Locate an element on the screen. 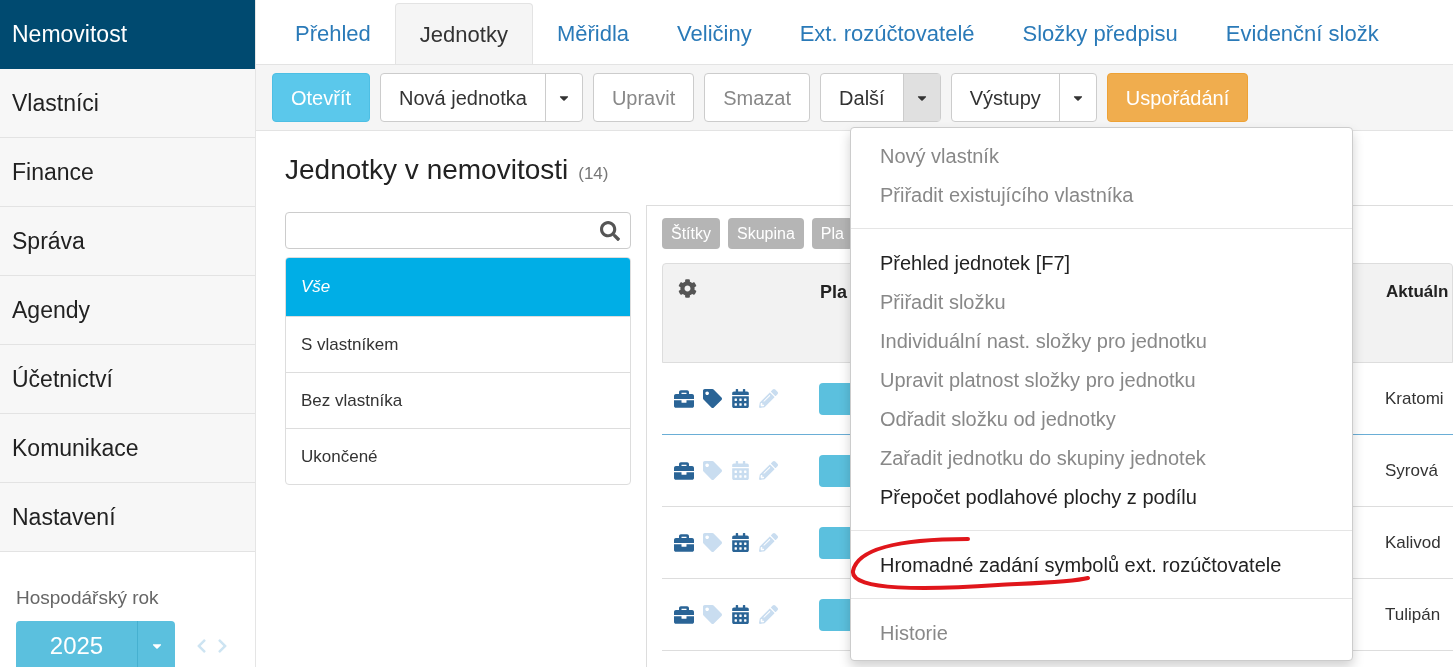 The image size is (1453, 667). table-cell: Syrová is located at coordinates (1411, 470).